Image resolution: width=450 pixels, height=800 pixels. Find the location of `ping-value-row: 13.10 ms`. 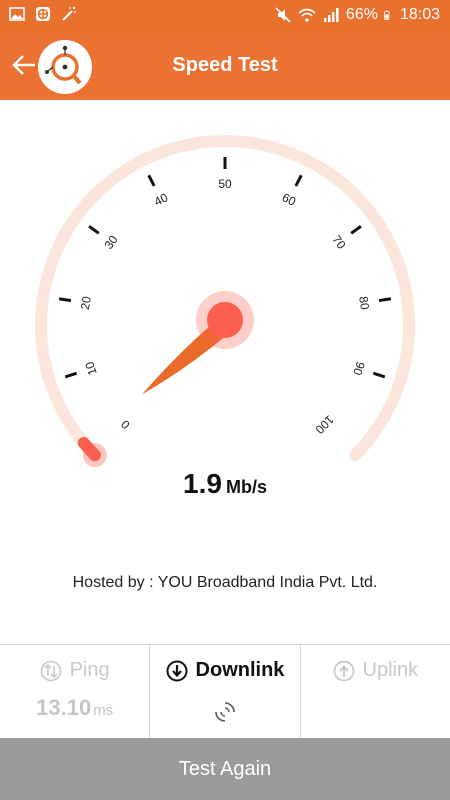

ping-value-row: 13.10 ms is located at coordinates (74, 708).